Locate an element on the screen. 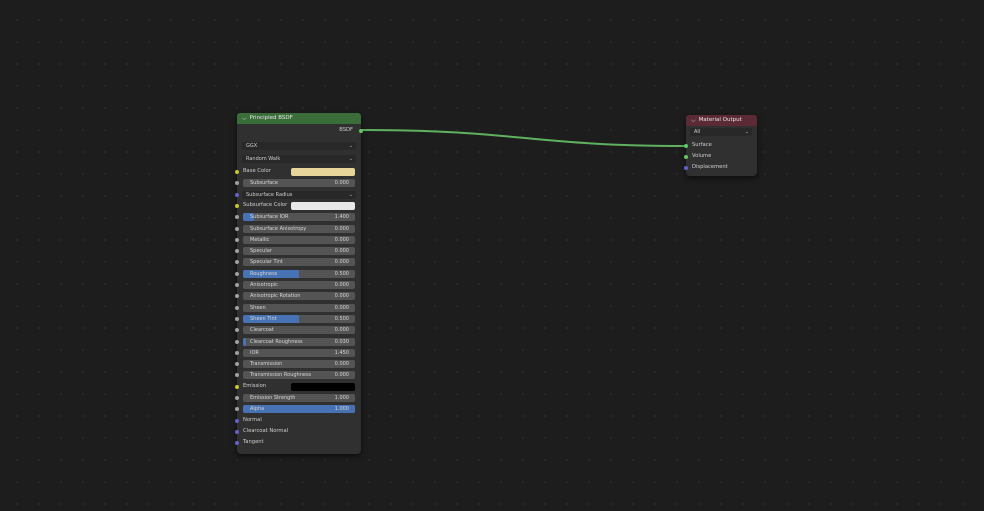  clearcoat-roughness-slider: Clearcoat Roughness 0.030 is located at coordinates (299, 341).